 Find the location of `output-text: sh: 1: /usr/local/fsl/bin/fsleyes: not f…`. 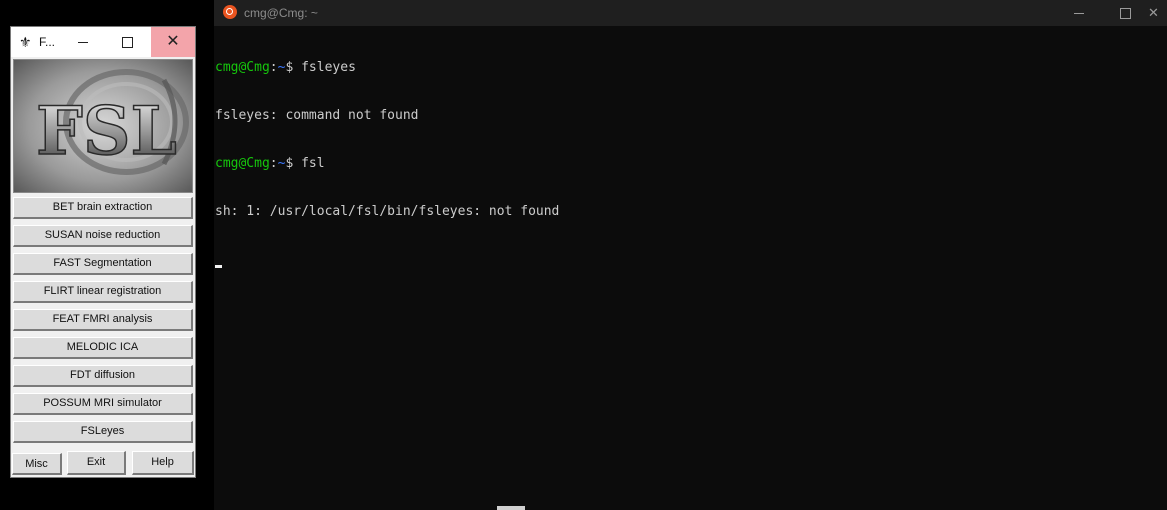

output-text: sh: 1: /usr/local/fsl/bin/fsleyes: not f… is located at coordinates (387, 211).